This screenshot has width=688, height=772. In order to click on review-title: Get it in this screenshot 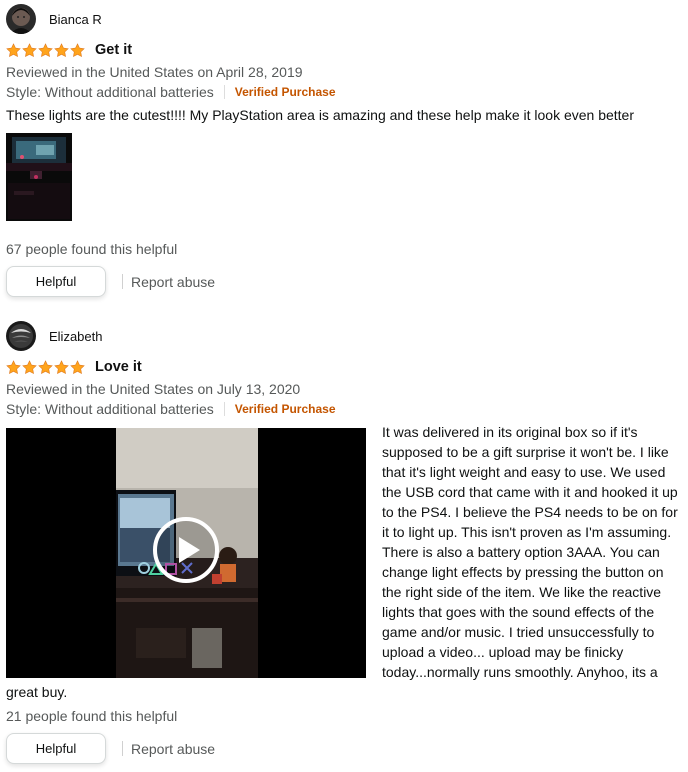, I will do `click(113, 50)`.